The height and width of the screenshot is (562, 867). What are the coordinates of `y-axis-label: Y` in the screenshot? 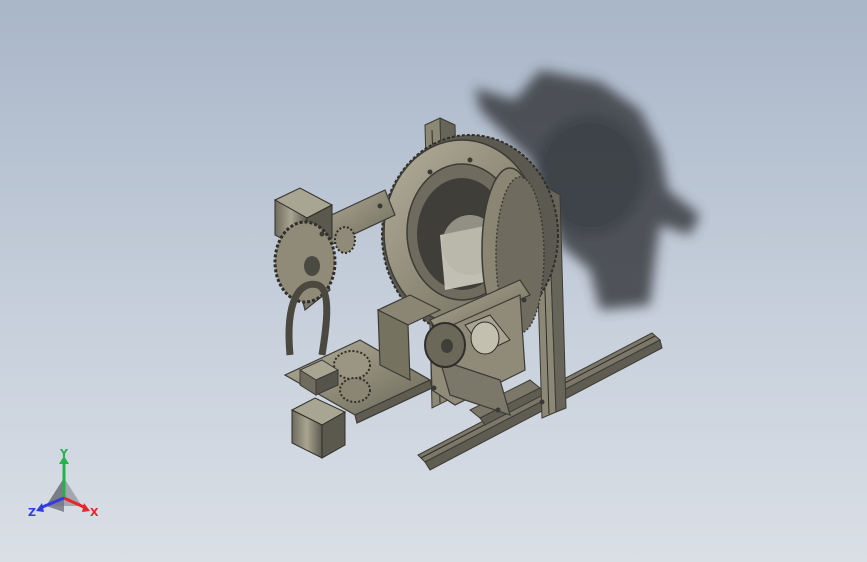 It's located at (64, 454).